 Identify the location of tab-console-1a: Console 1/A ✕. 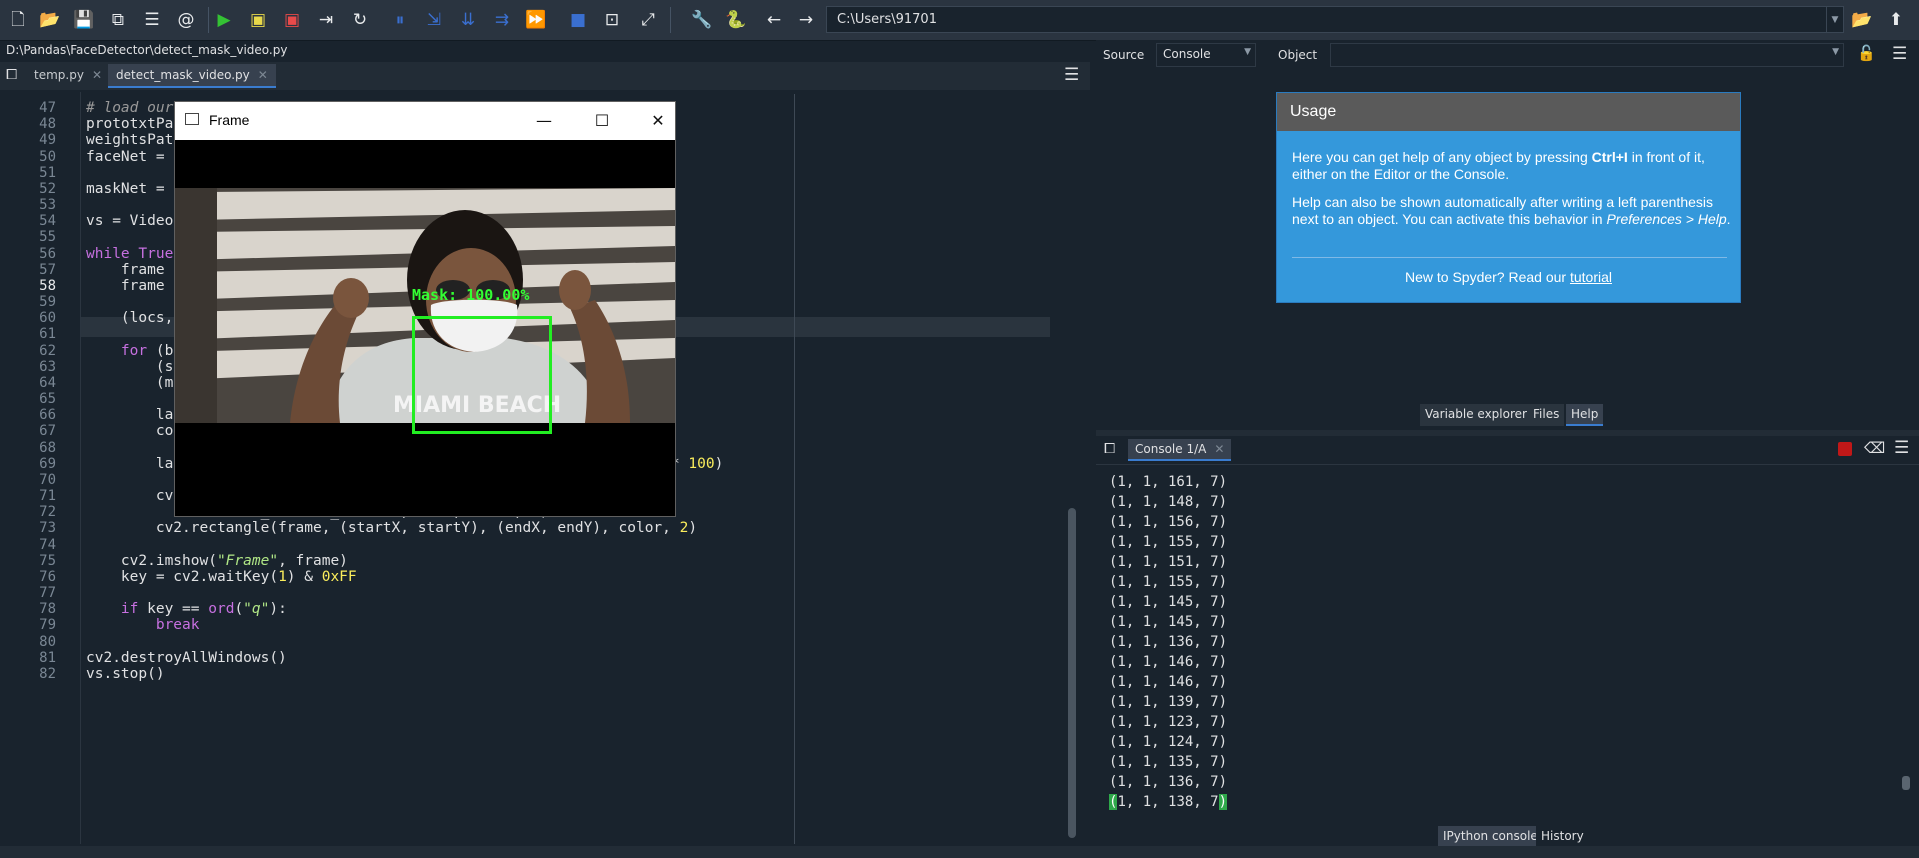
(1180, 450).